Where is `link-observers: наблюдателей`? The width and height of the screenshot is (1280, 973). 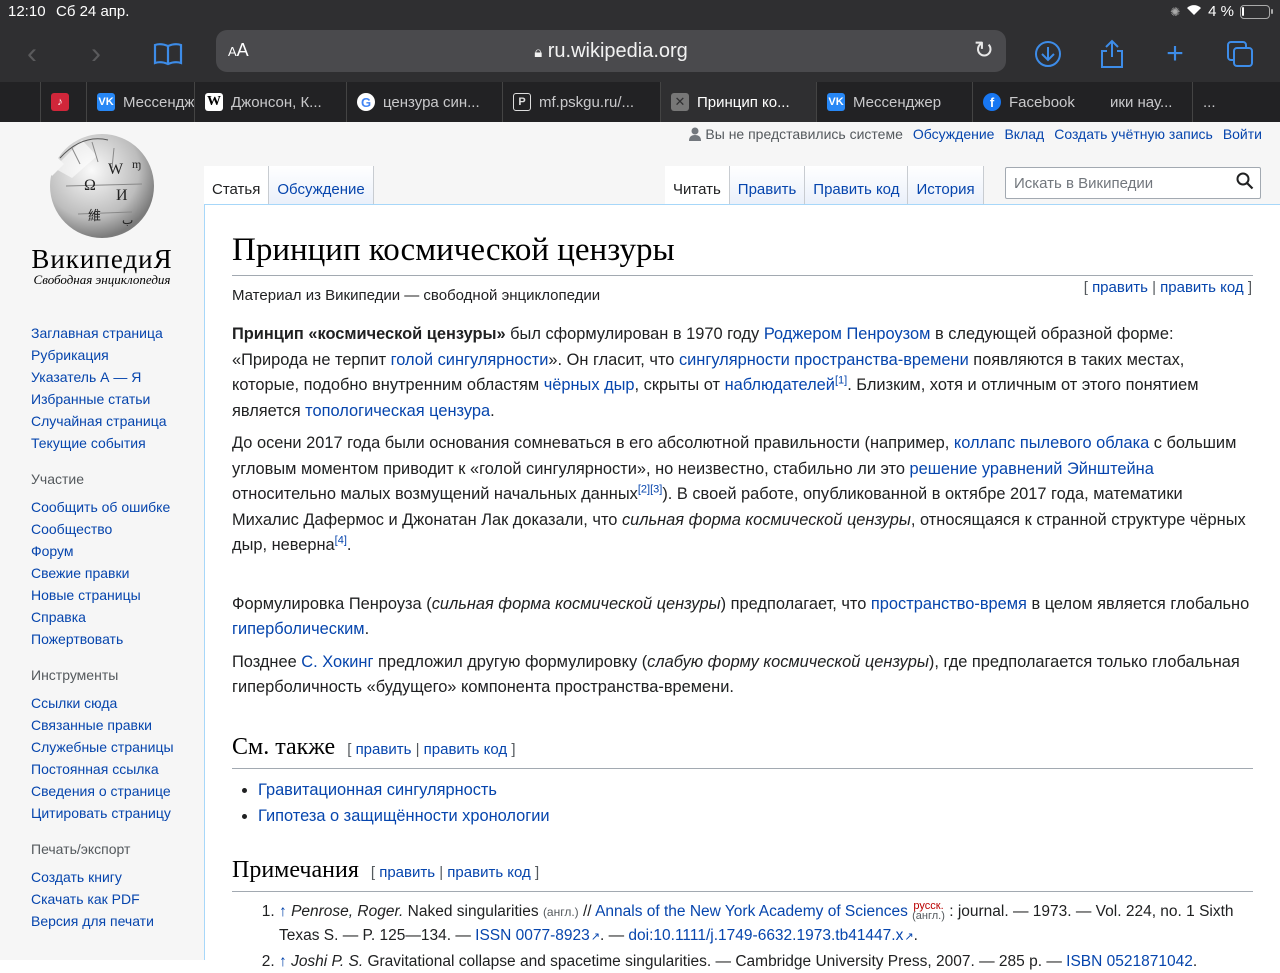 link-observers: наблюдателей is located at coordinates (780, 385).